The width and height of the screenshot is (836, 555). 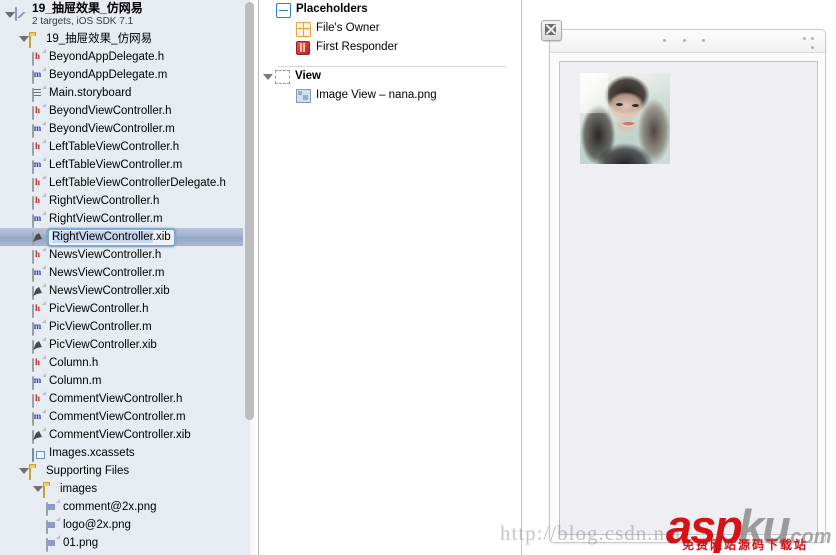 What do you see at coordinates (121, 201) in the screenshot?
I see `project-file-row: h RightViewController.h` at bounding box center [121, 201].